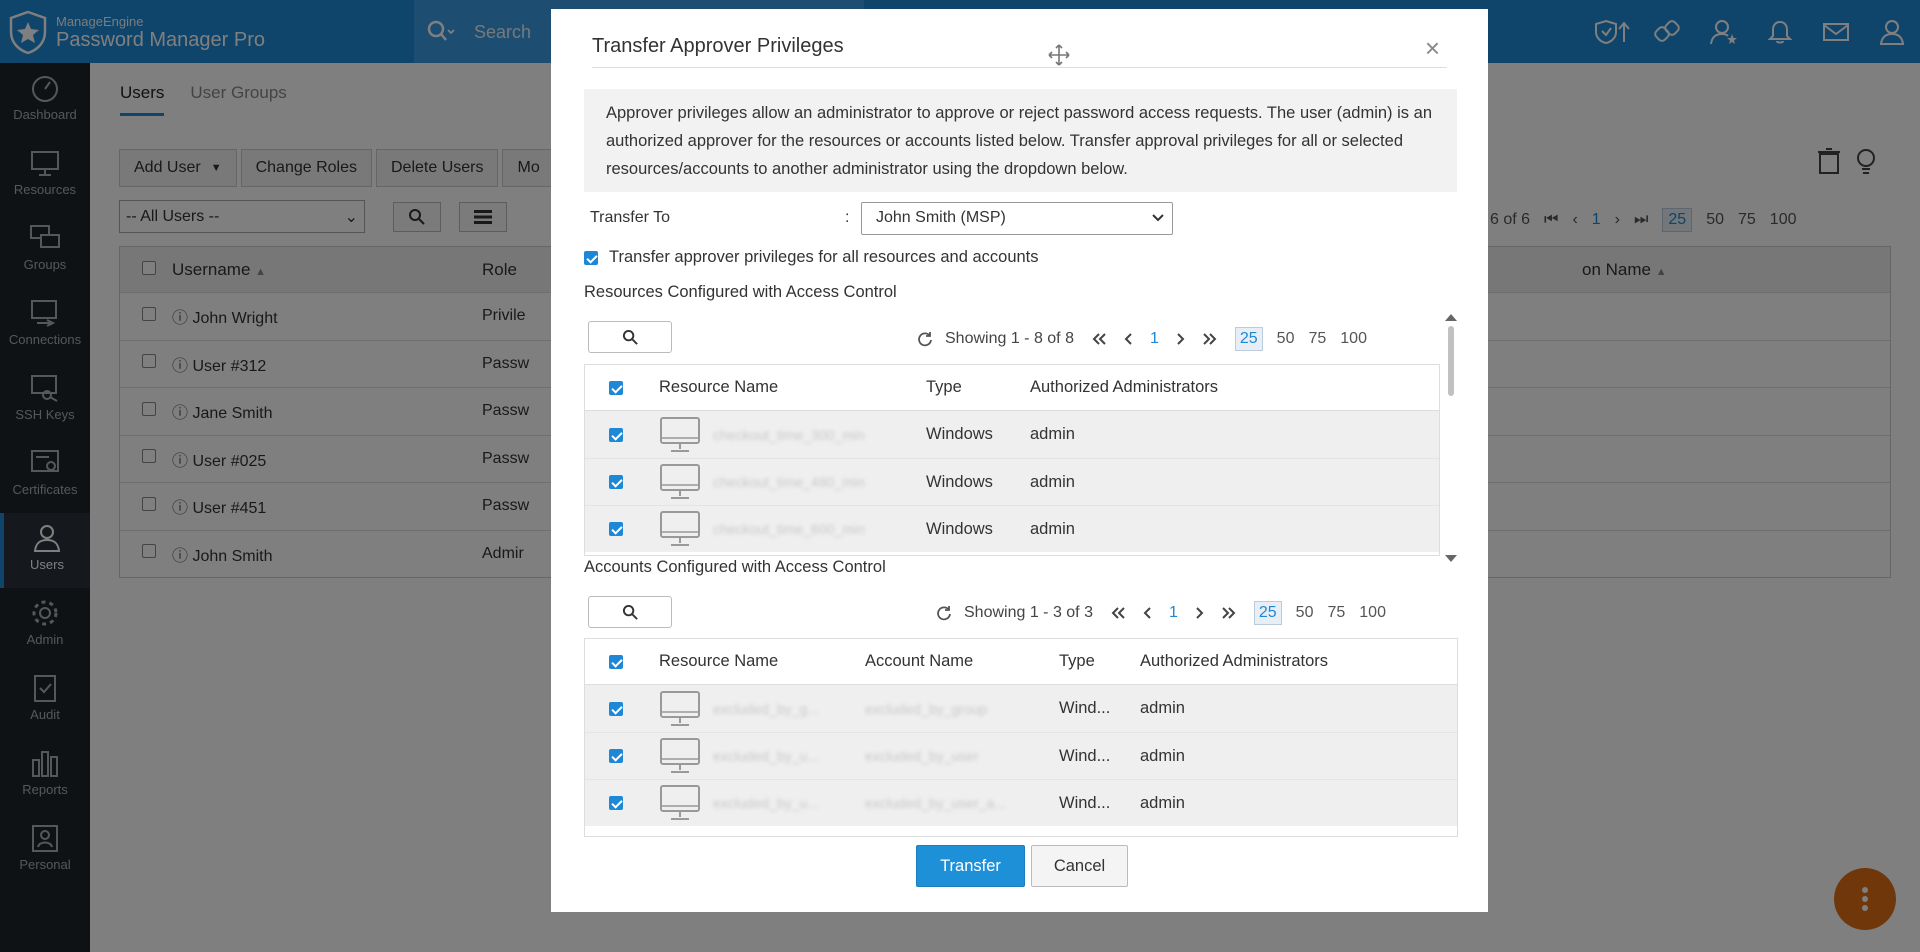 The image size is (1920, 952). What do you see at coordinates (1017, 218) in the screenshot?
I see `transfer-to-select: John Smith (MSP)` at bounding box center [1017, 218].